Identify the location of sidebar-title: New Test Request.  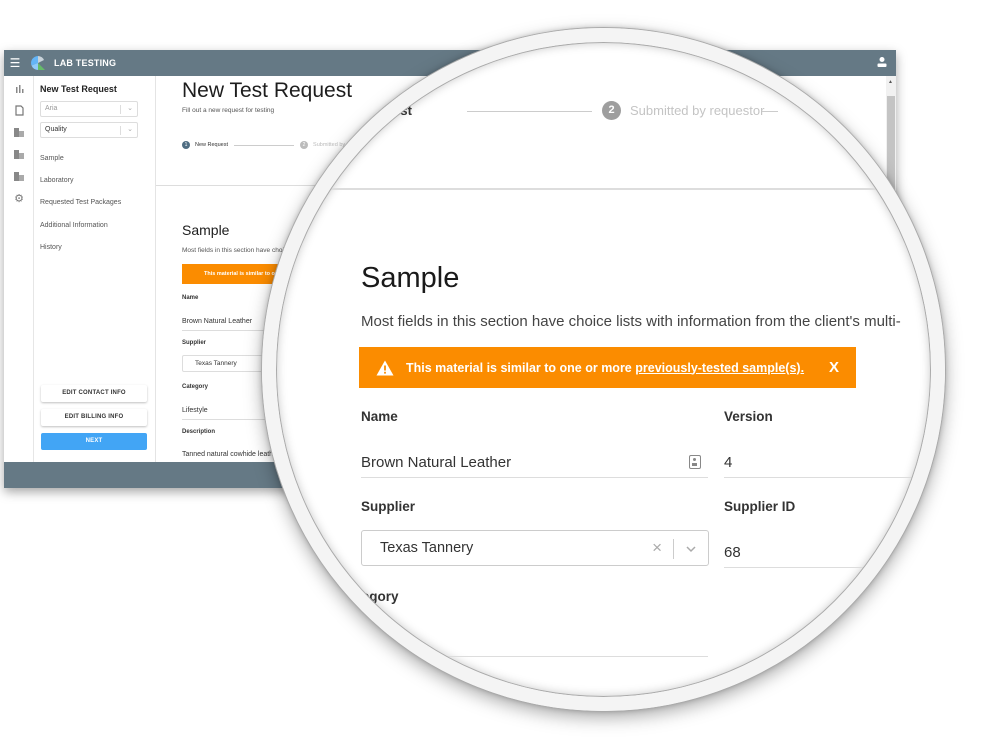
(78, 89).